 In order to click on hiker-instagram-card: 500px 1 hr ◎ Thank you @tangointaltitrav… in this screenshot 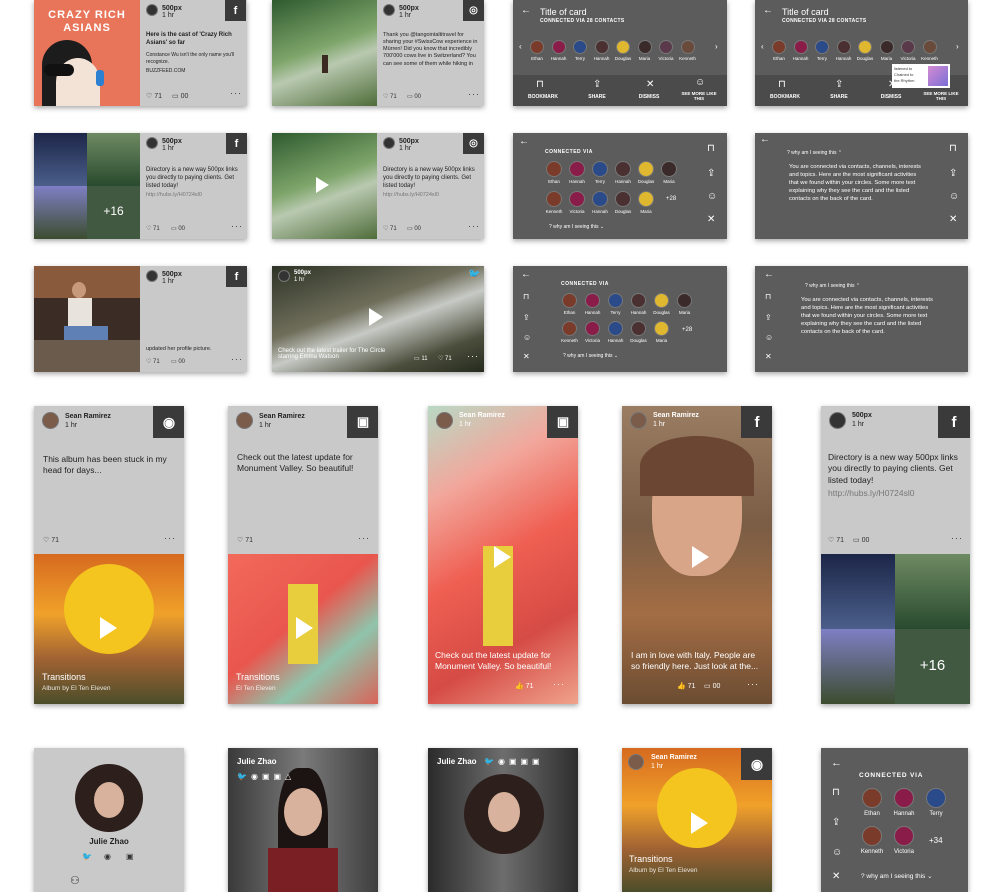, I will do `click(378, 53)`.